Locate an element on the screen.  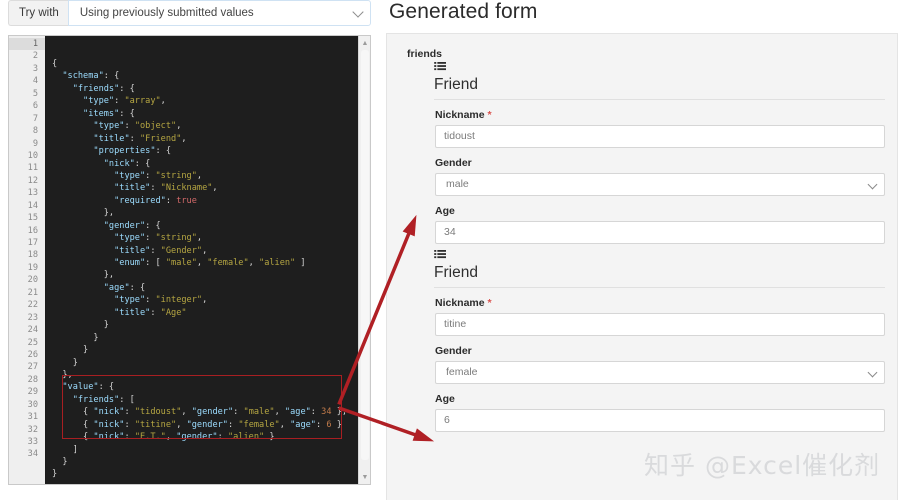
field-label-age: Age is located at coordinates (445, 211).